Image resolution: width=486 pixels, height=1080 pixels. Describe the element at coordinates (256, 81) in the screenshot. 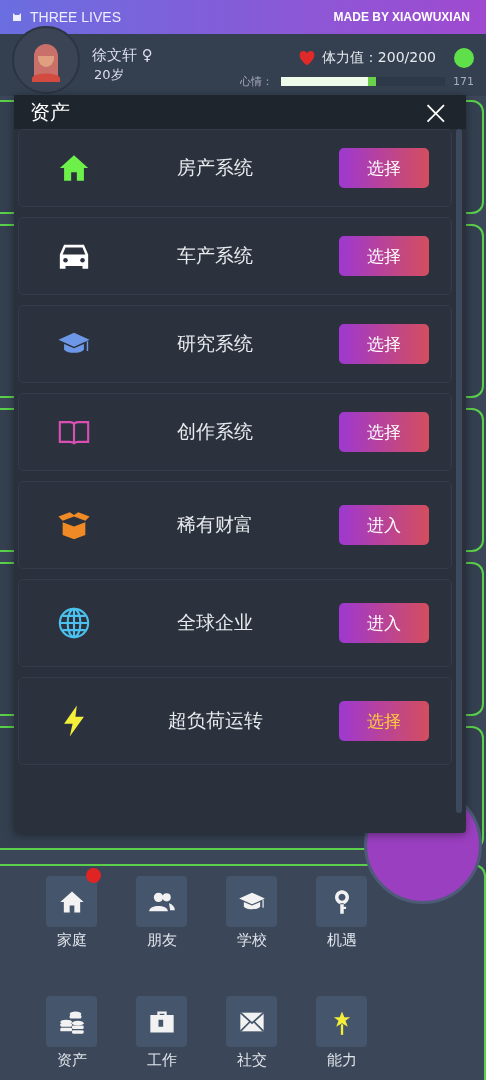

I see `mood-label: 心情：` at that location.